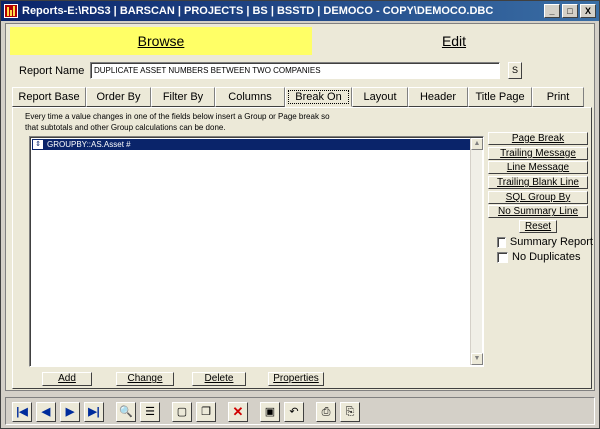  What do you see at coordinates (70, 412) in the screenshot?
I see `next-record-icon: ▶` at bounding box center [70, 412].